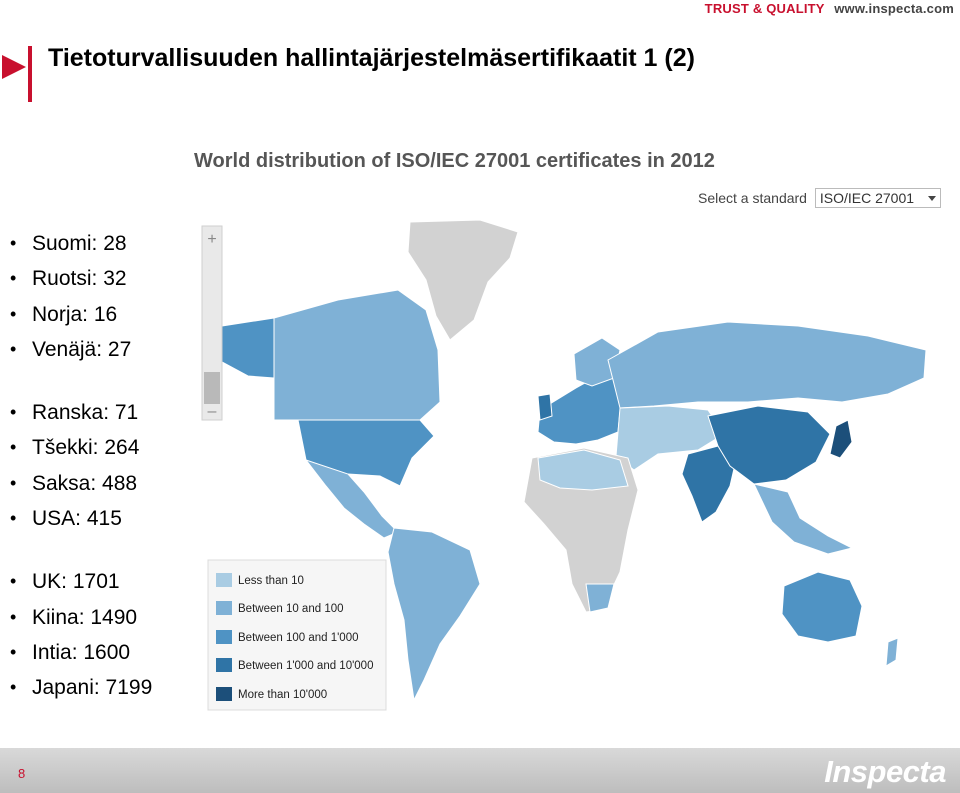 The height and width of the screenshot is (793, 960). What do you see at coordinates (81, 484) in the screenshot?
I see `bullet-item: Saksa: 488` at bounding box center [81, 484].